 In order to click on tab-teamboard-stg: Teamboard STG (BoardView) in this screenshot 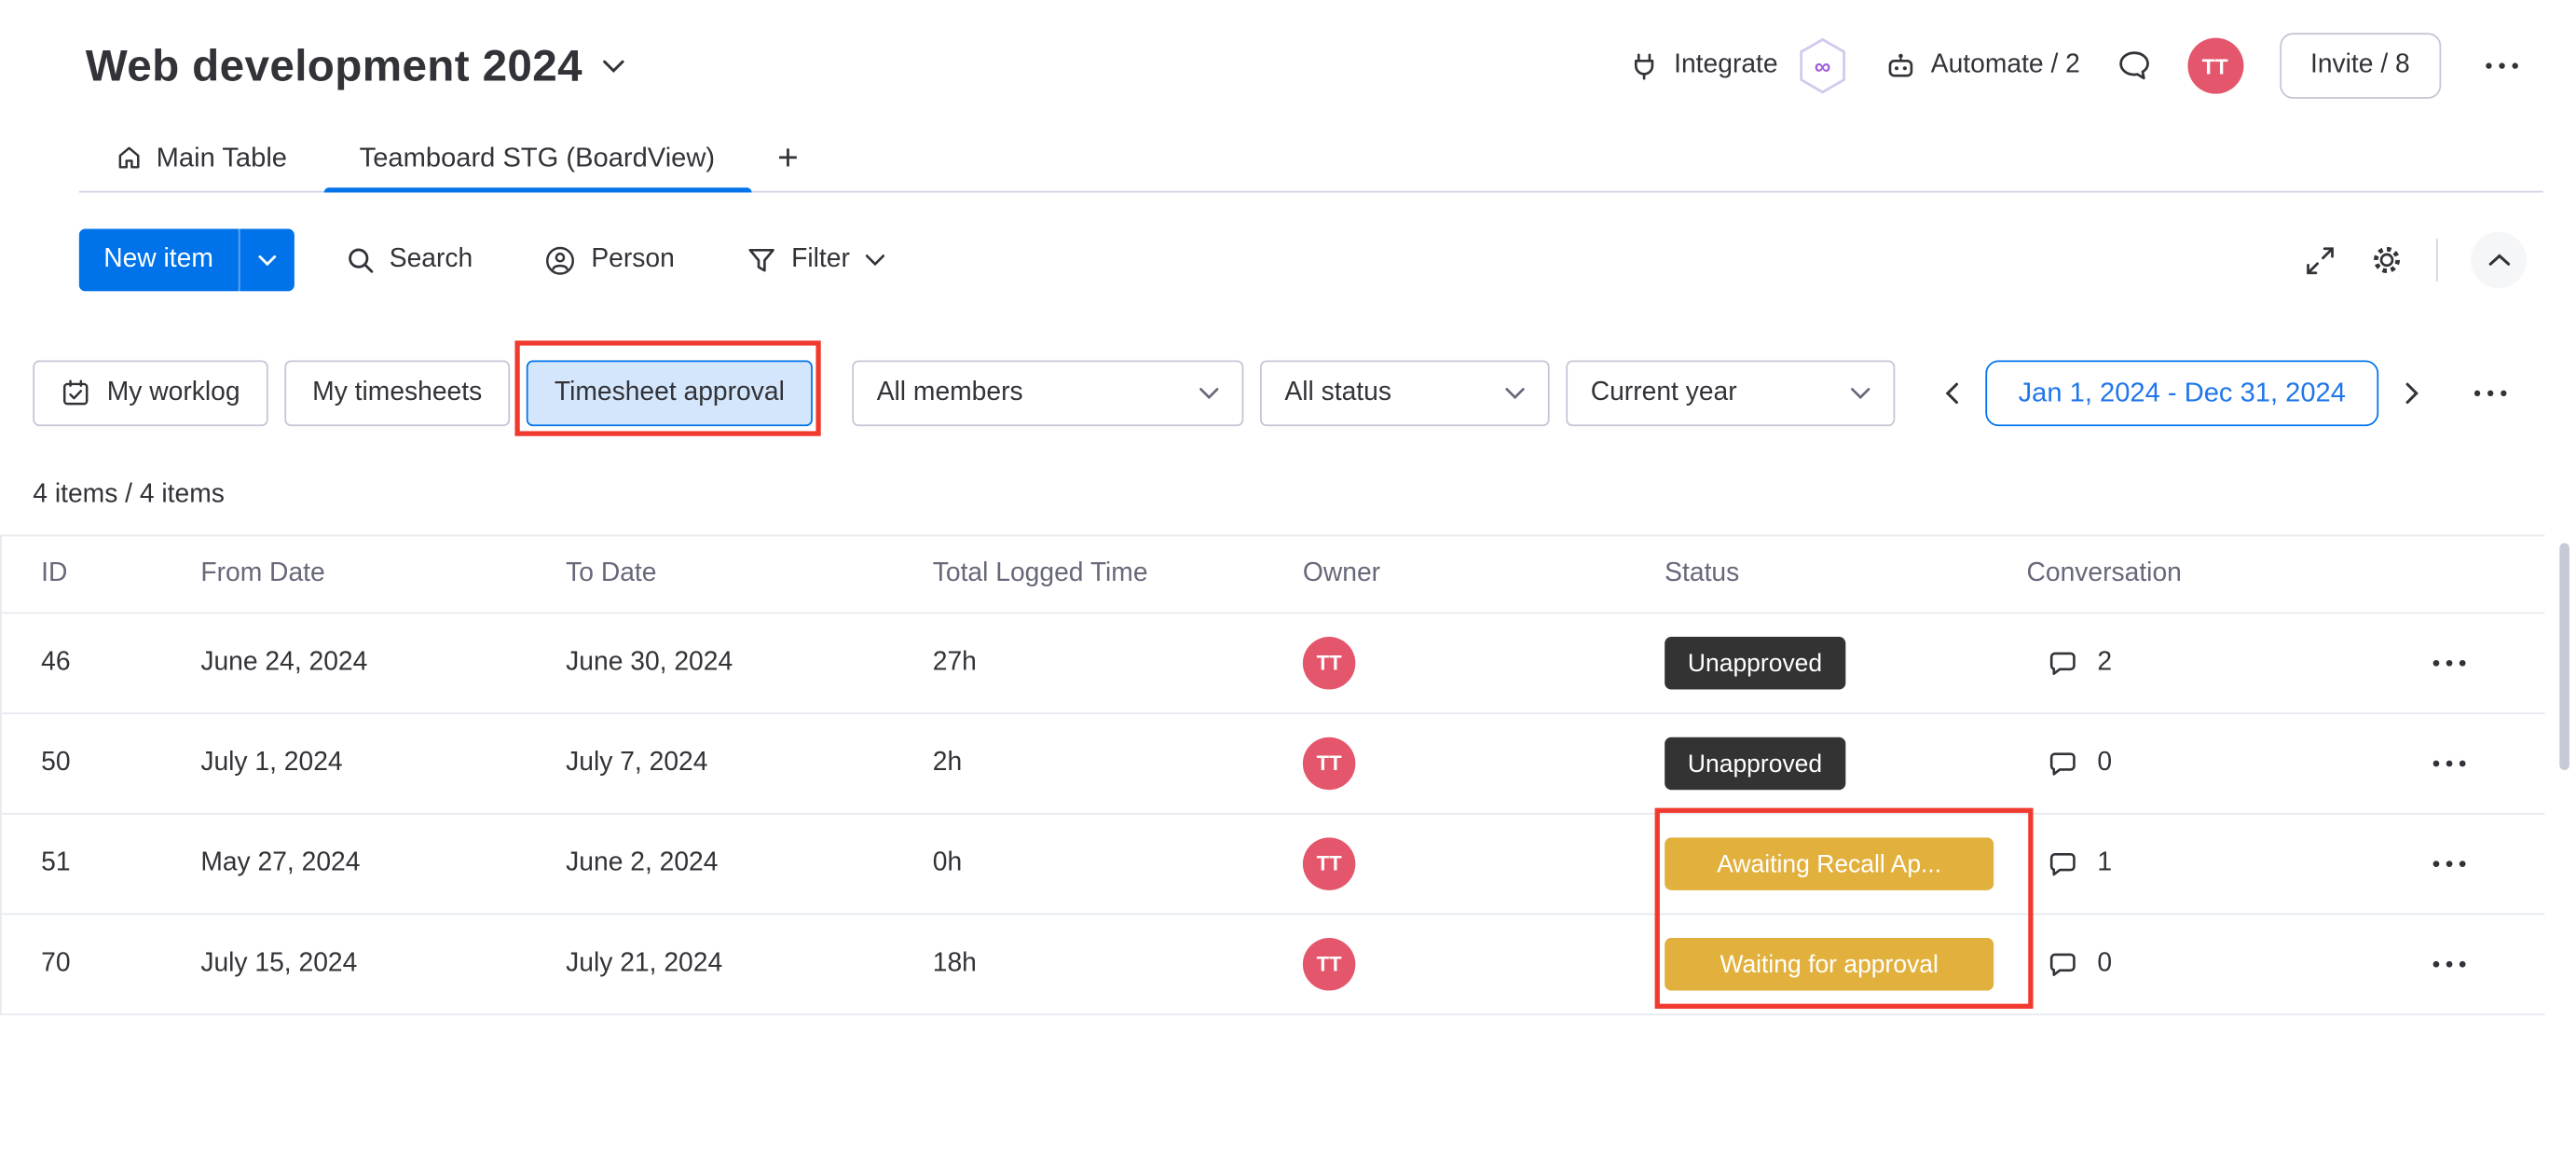, I will do `click(537, 159)`.